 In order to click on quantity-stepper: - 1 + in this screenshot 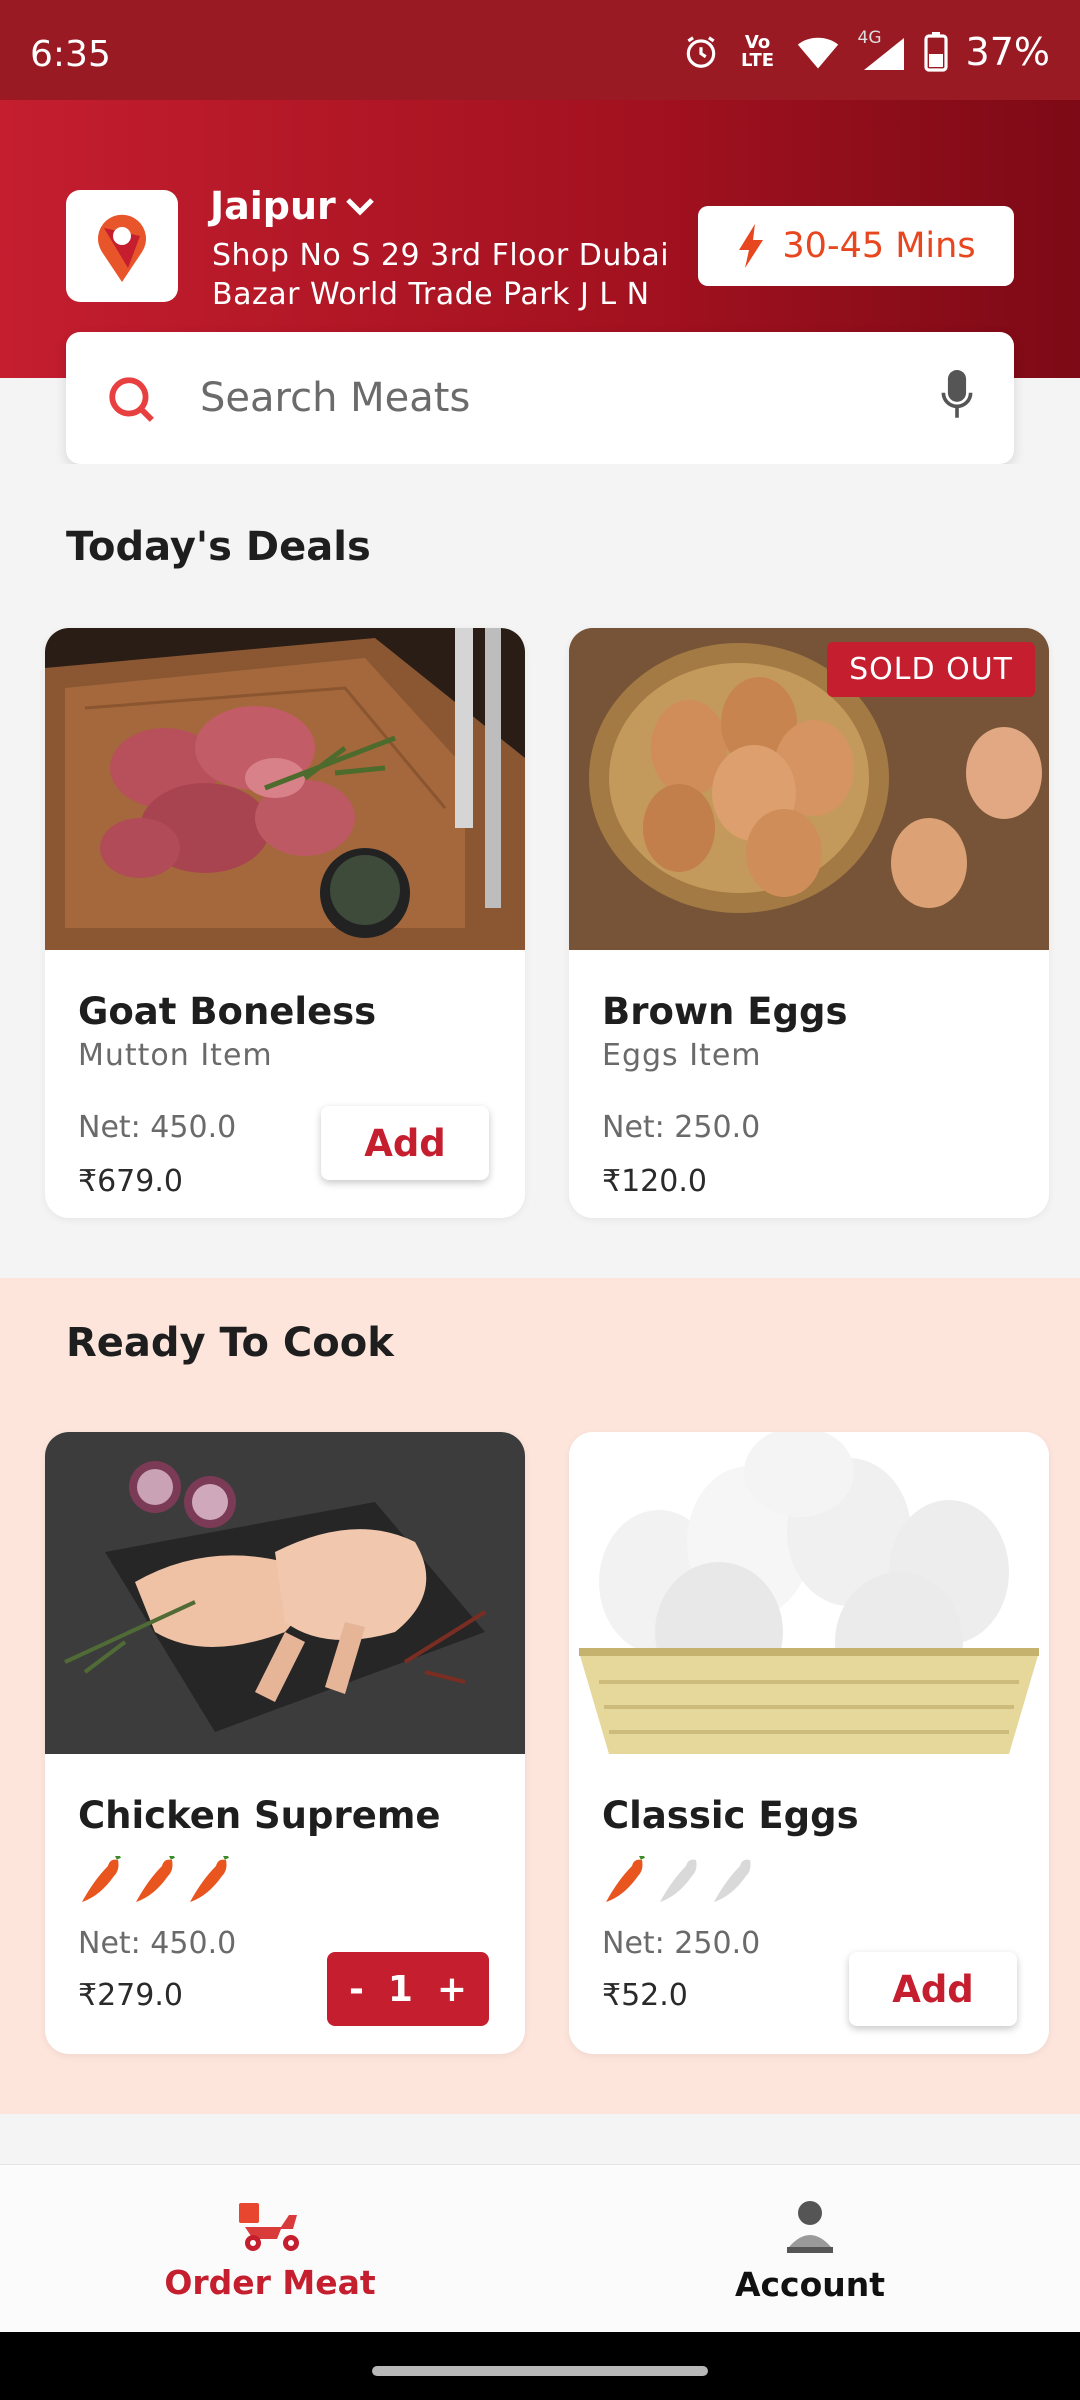, I will do `click(408, 1989)`.